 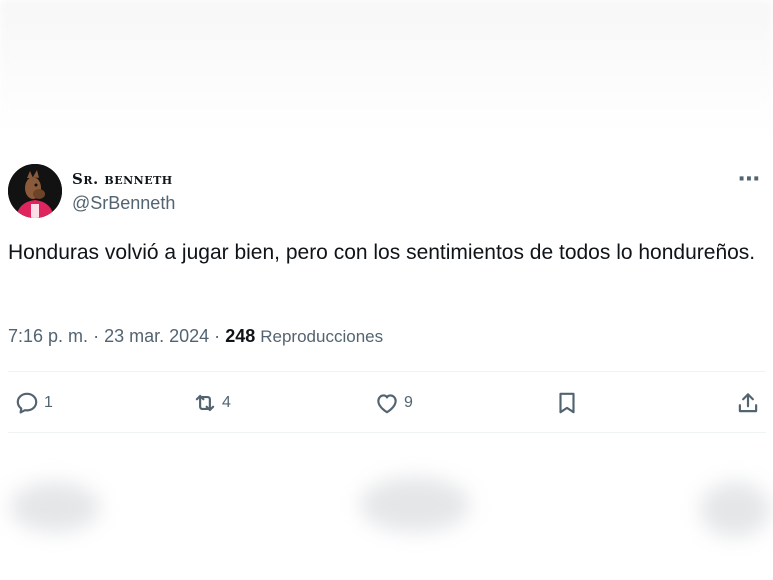 What do you see at coordinates (408, 402) in the screenshot?
I see `like-count: 9` at bounding box center [408, 402].